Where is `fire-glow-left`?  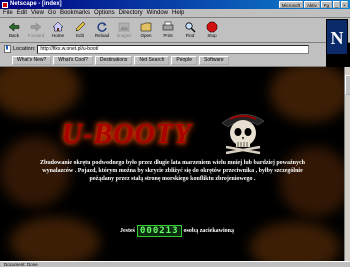 fire-glow-left is located at coordinates (40, 92).